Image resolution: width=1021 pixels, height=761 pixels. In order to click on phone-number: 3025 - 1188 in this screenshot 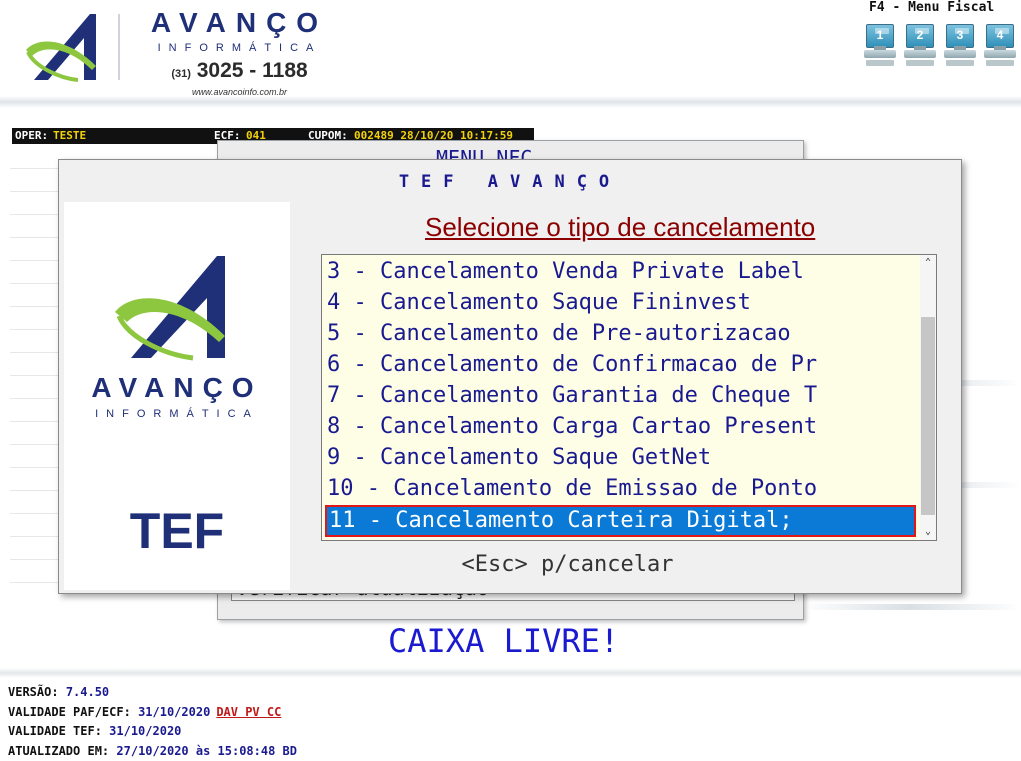, I will do `click(252, 70)`.